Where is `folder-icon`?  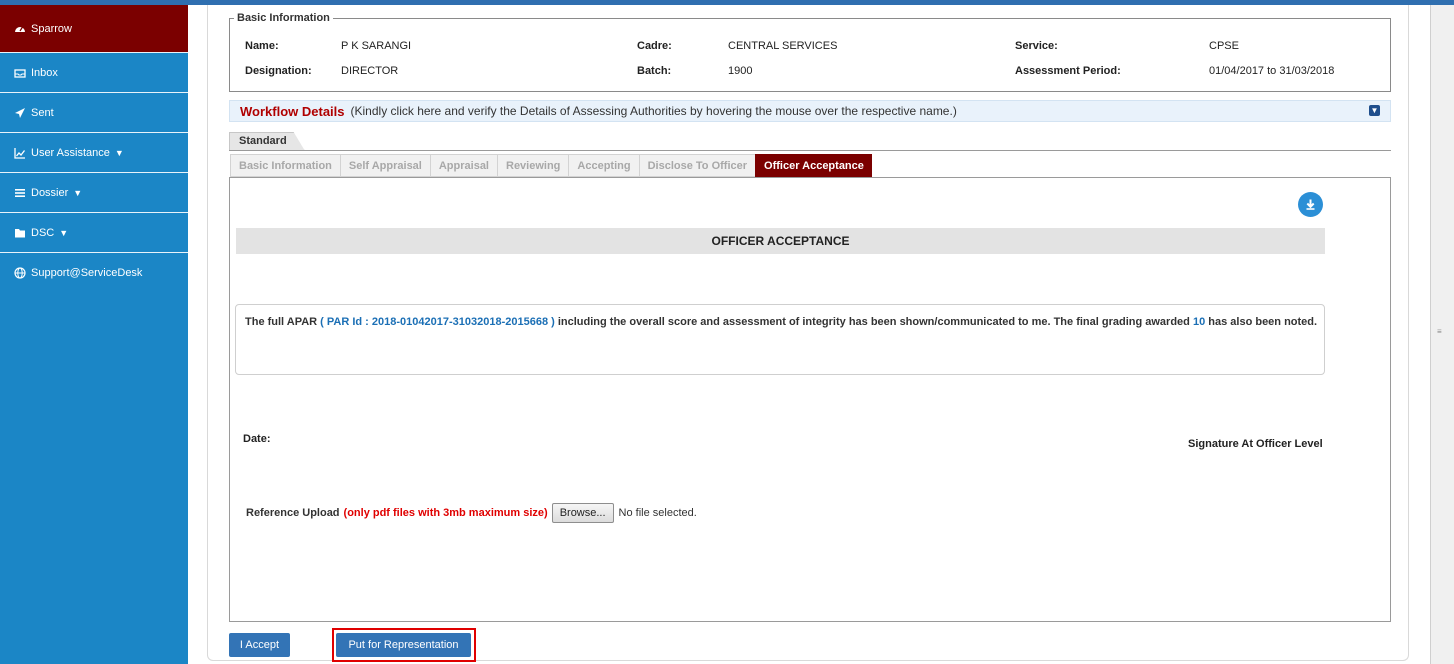 folder-icon is located at coordinates (20, 233).